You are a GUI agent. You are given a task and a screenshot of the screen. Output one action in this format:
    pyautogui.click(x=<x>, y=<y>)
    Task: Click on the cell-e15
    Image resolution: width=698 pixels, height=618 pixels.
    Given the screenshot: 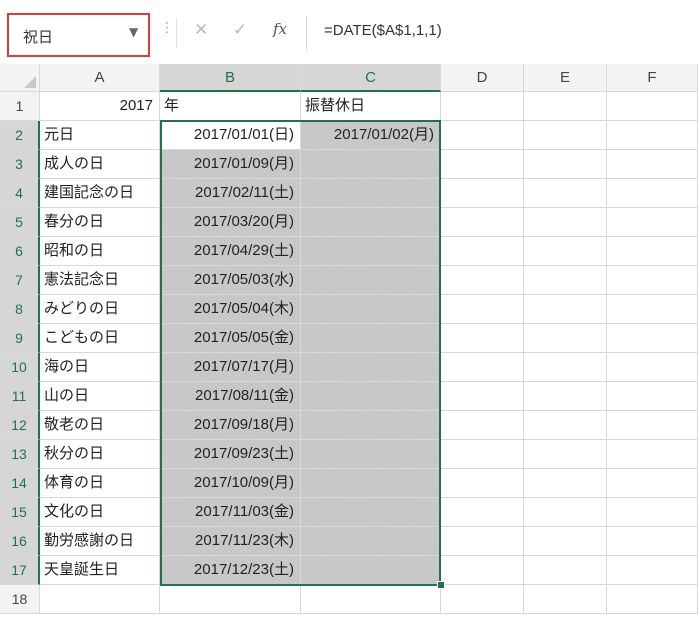 What is the action you would take?
    pyautogui.click(x=565, y=512)
    